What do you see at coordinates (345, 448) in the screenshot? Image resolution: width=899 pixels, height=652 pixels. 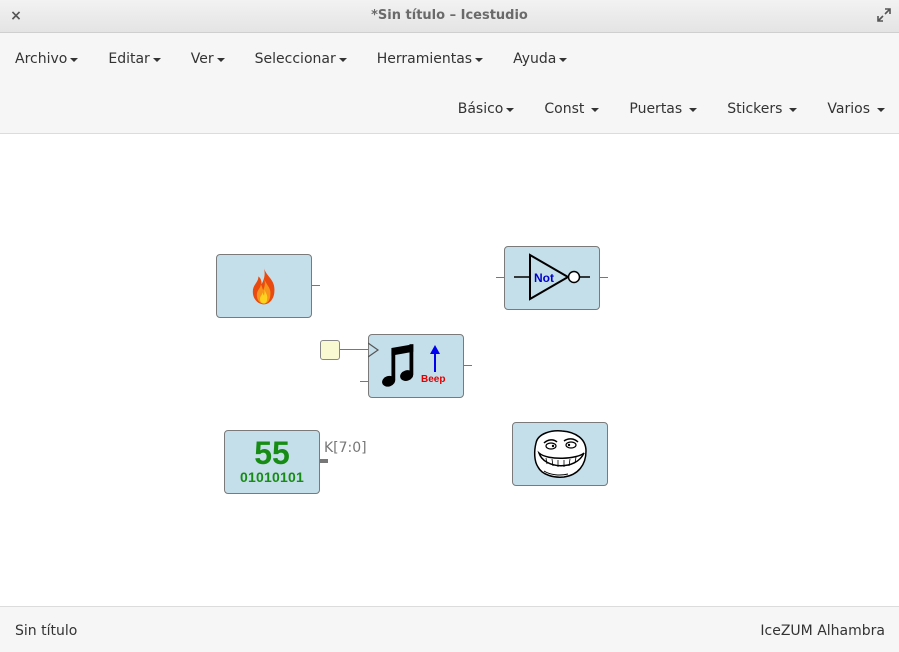 I see `constant-output-label: K[7:0]` at bounding box center [345, 448].